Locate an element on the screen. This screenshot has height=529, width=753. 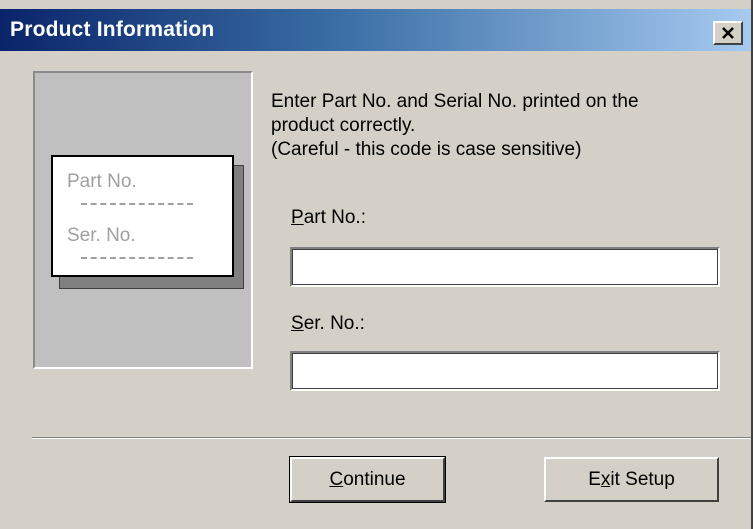
exit-mnemonic: x is located at coordinates (605, 479).